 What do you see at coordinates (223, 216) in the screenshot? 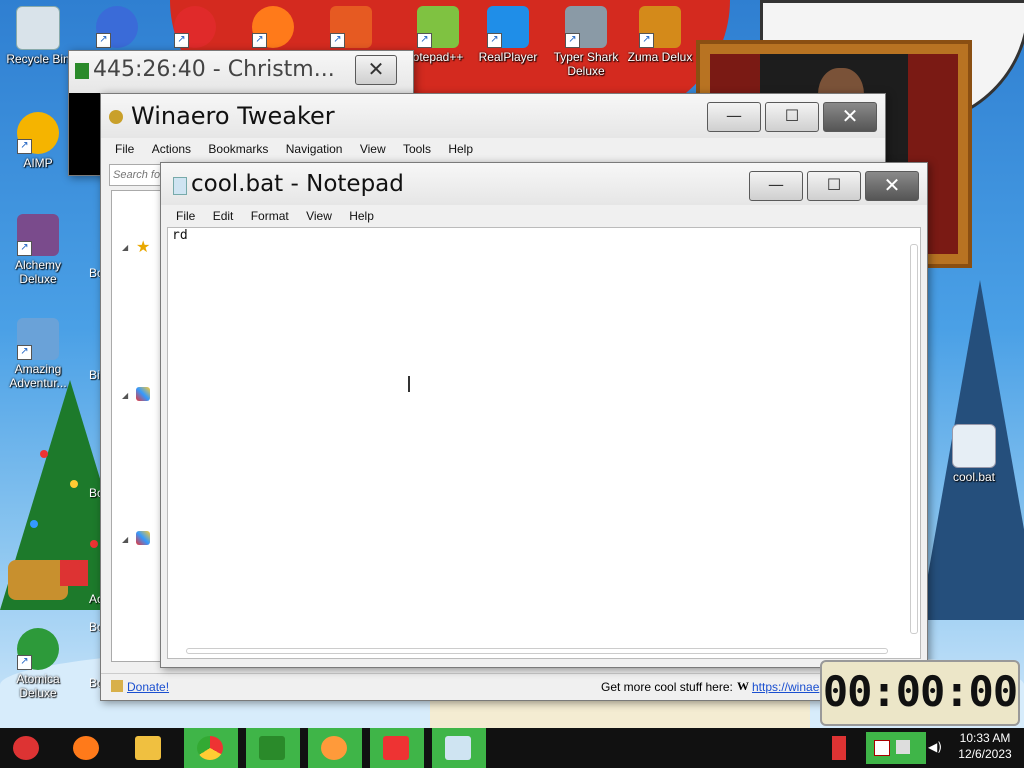
I see `menu-edit: Edit` at bounding box center [223, 216].